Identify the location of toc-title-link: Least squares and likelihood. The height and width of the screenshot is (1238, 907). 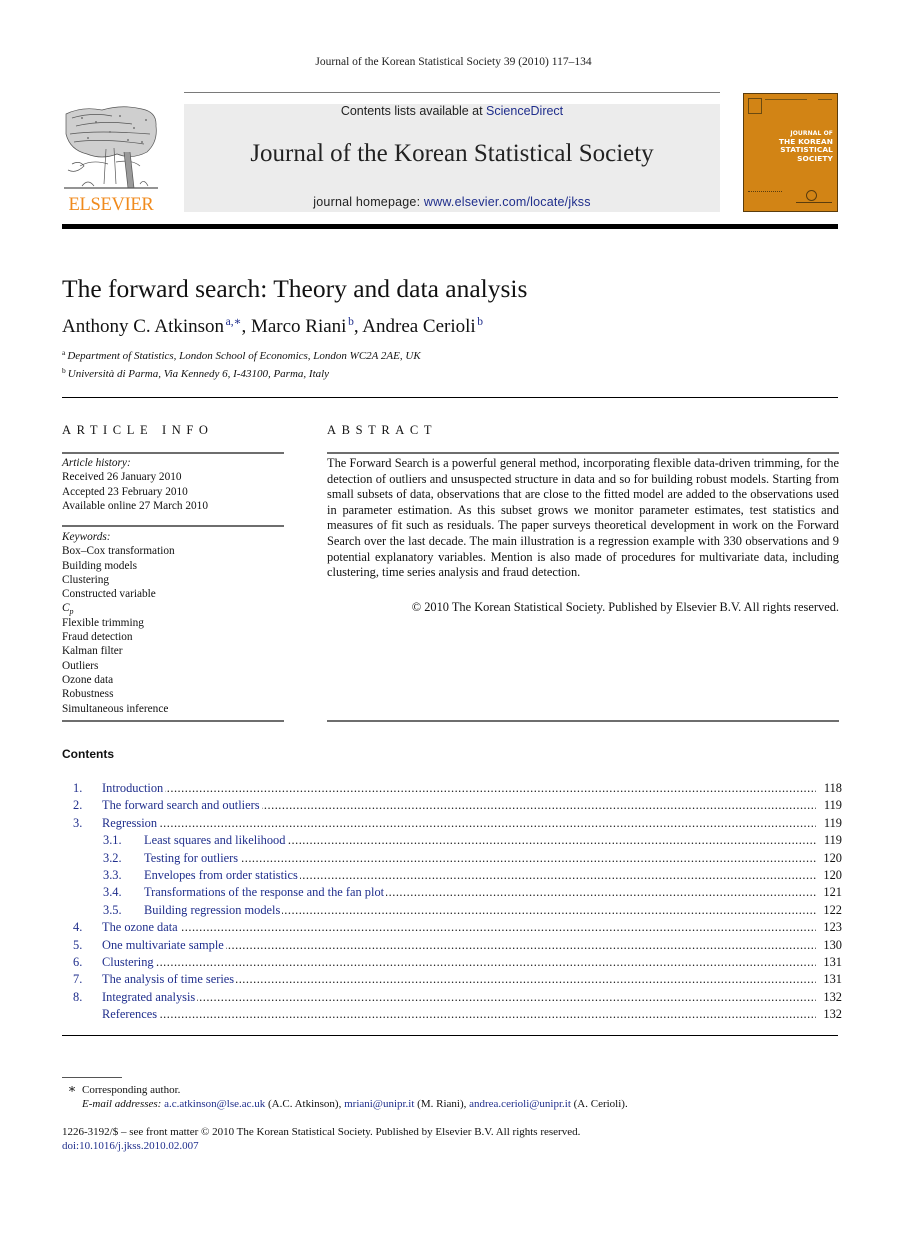
(216, 840).